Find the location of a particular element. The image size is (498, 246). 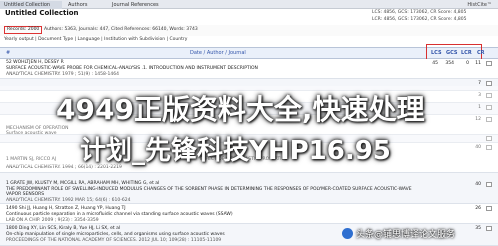

stats-line-2: LCR: 4856, GCS: 173062, CR Score: 4,805 is located at coordinates (419, 19).